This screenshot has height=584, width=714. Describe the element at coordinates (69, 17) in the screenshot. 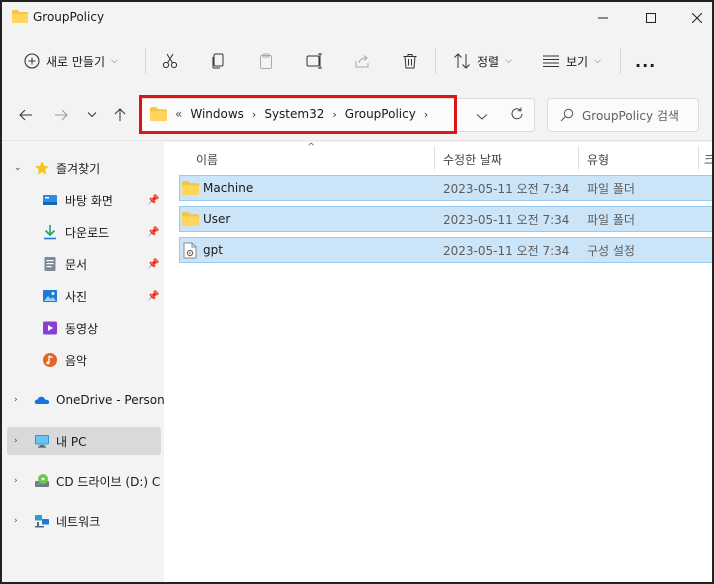

I see `window-title: GroupPolicy` at that location.